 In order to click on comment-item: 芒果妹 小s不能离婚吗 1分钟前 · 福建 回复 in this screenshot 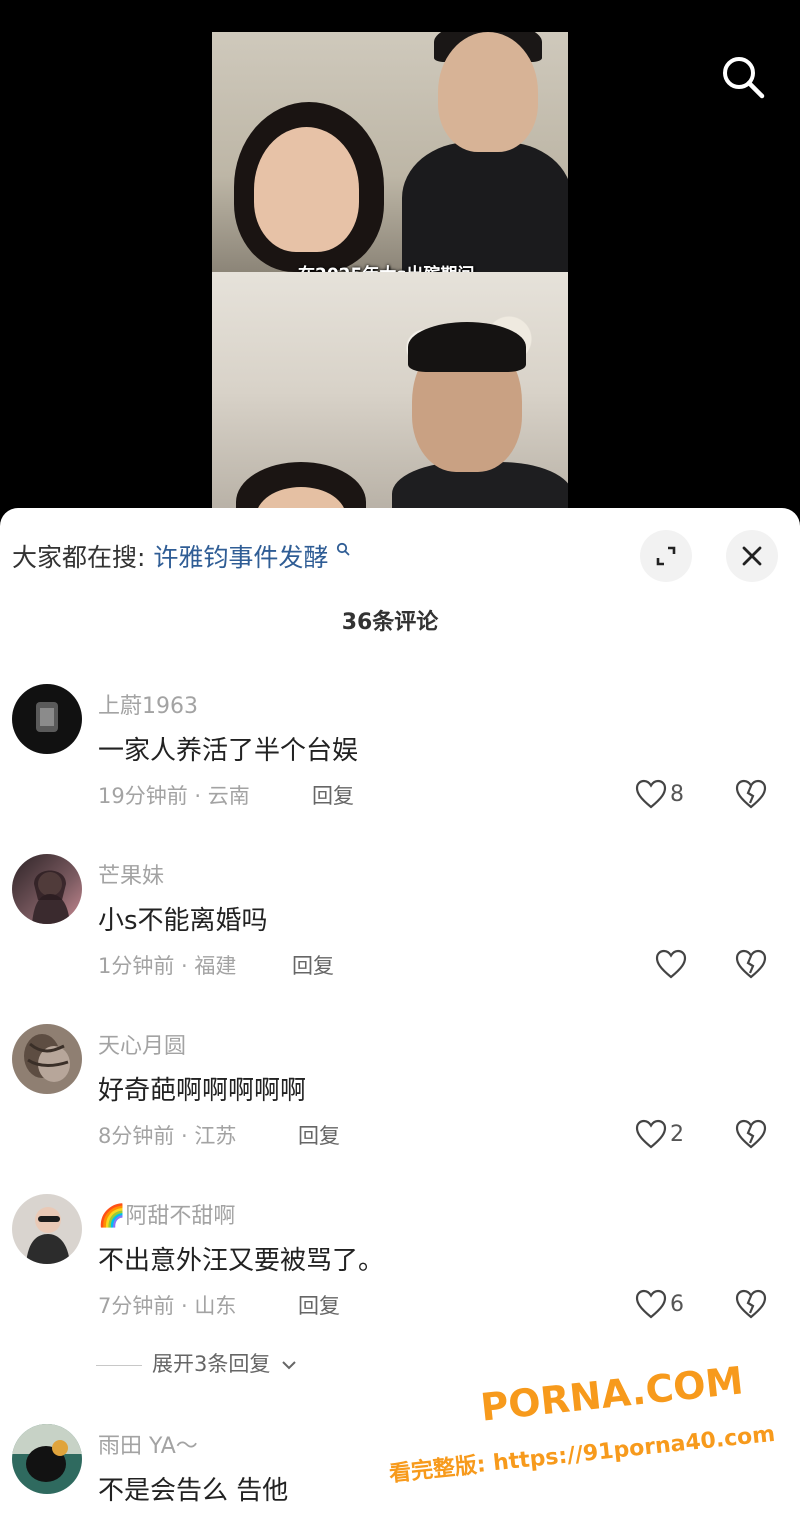, I will do `click(400, 939)`.